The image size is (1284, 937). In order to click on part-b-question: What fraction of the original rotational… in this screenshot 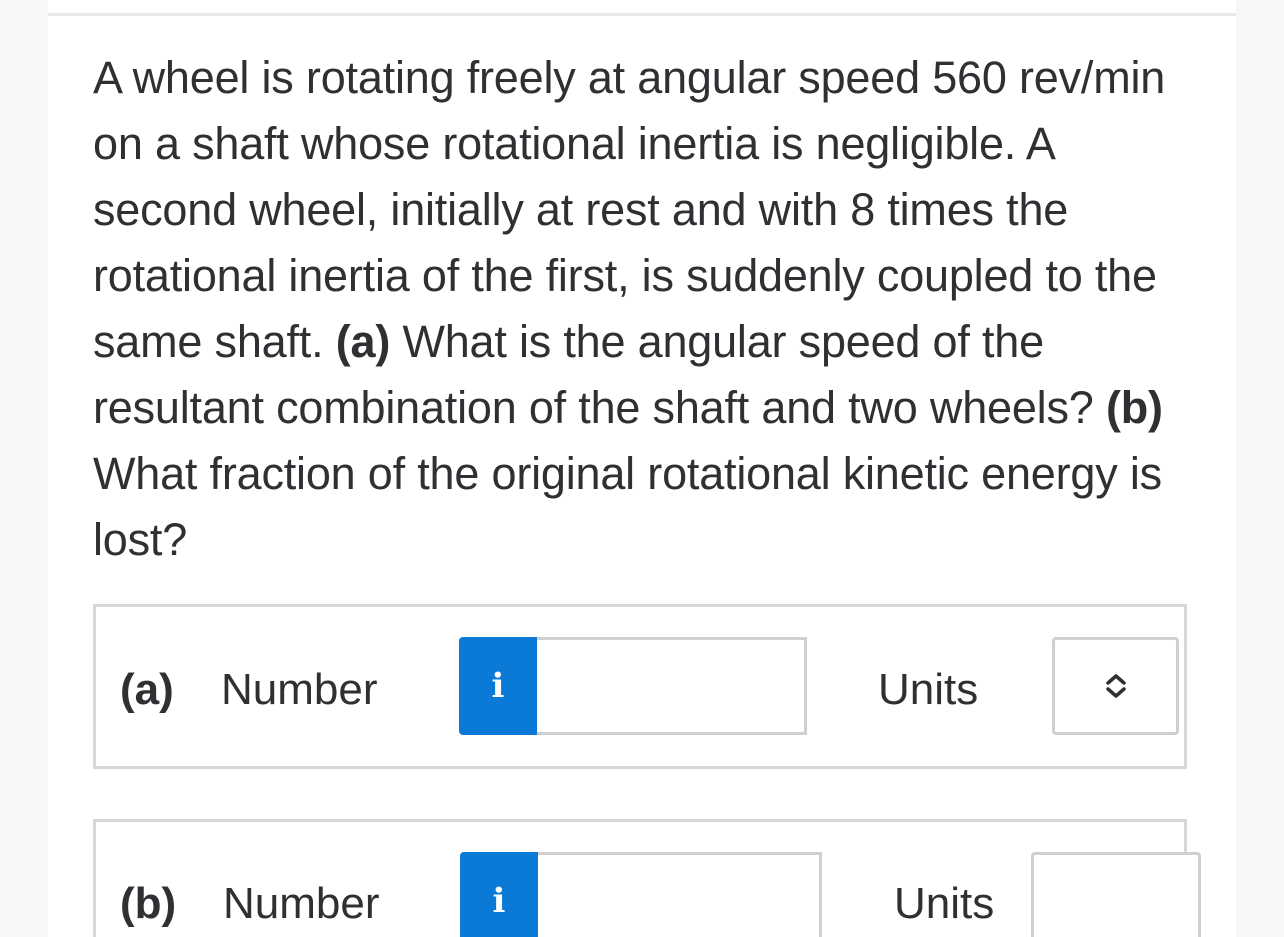, I will do `click(627, 506)`.